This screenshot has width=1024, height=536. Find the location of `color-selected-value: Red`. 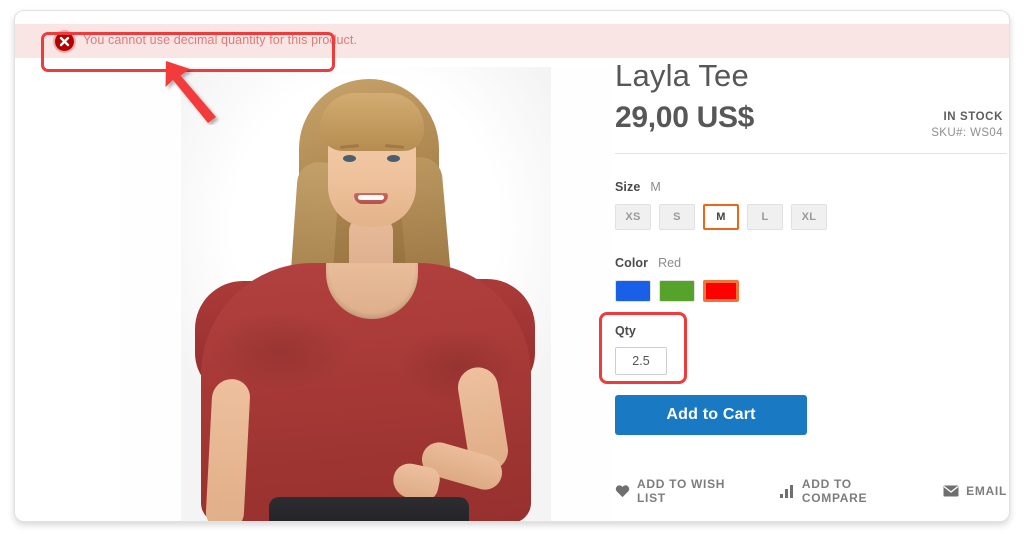

color-selected-value: Red is located at coordinates (670, 263).